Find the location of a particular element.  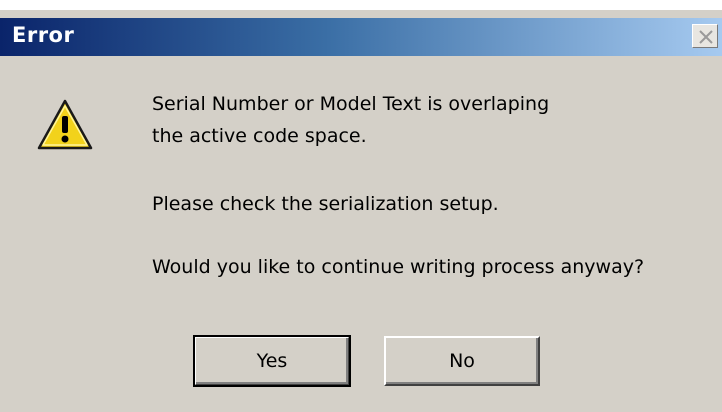

no-button: No is located at coordinates (462, 361).